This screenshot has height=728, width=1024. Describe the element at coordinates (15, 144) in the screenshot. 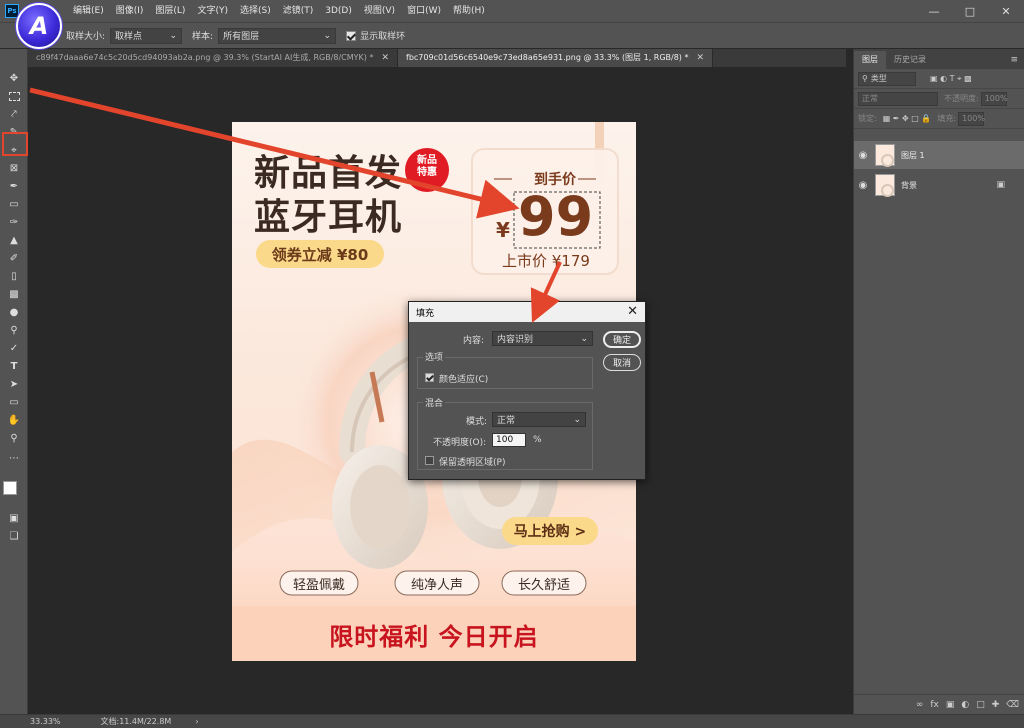

I see `marquee-tool-highlight` at that location.